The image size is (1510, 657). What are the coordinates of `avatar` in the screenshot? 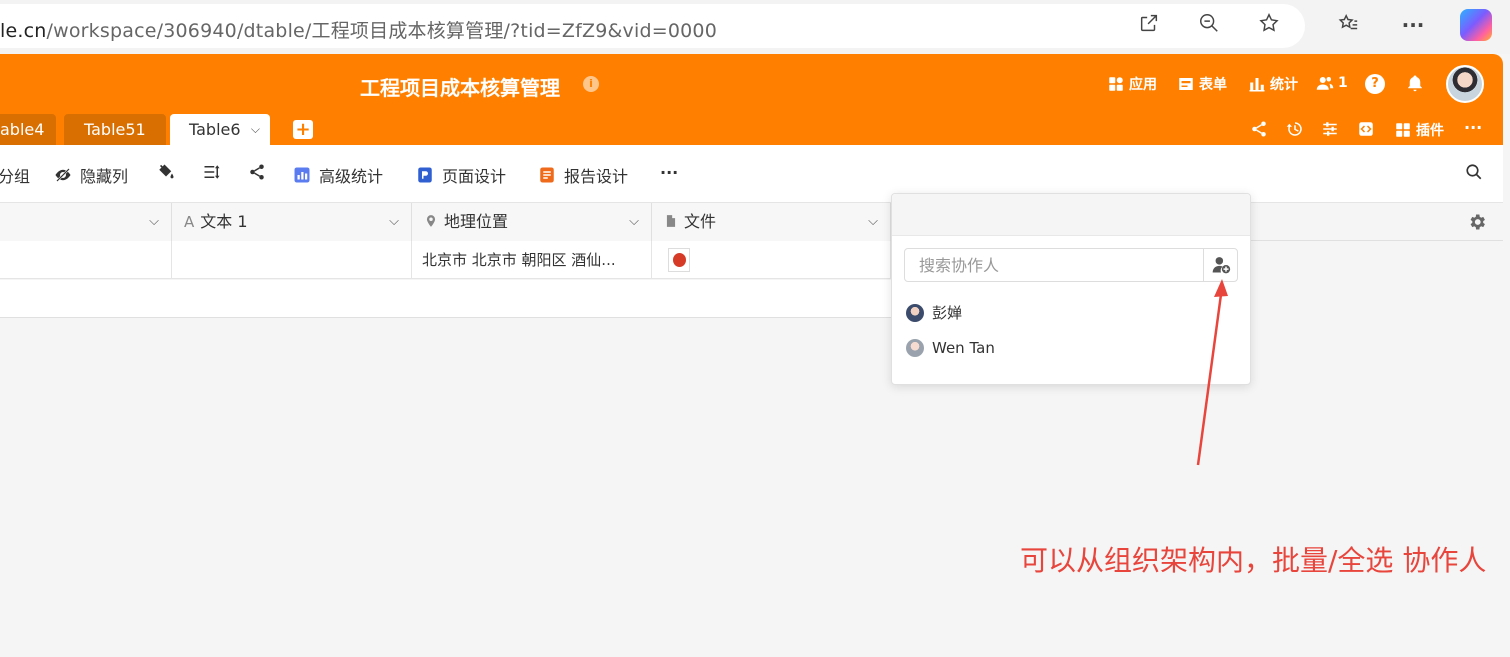 It's located at (915, 348).